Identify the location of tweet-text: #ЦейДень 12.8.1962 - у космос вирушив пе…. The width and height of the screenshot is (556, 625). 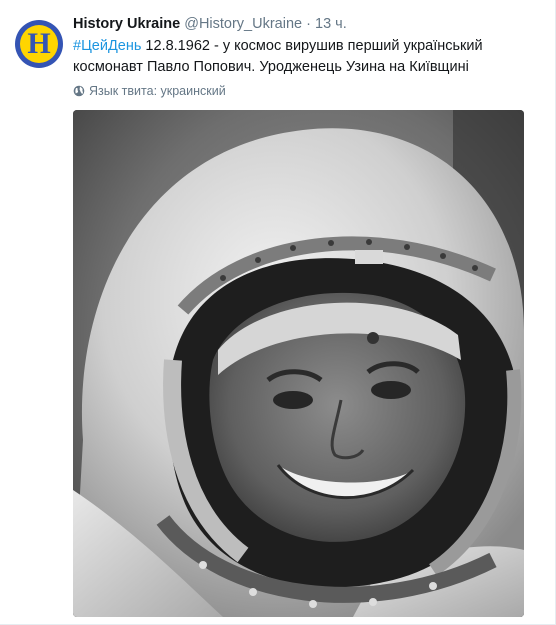
(308, 57).